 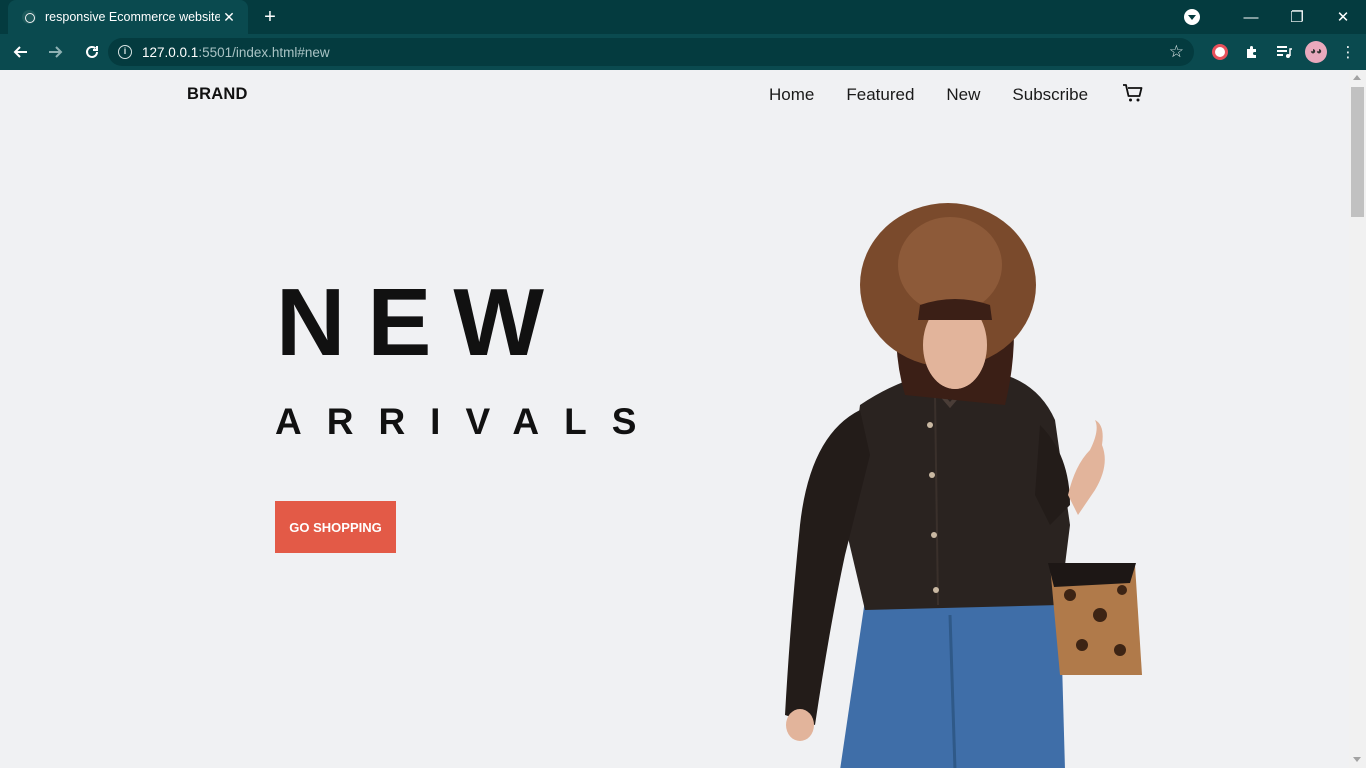 I want to click on back-button, so click(x=20, y=52).